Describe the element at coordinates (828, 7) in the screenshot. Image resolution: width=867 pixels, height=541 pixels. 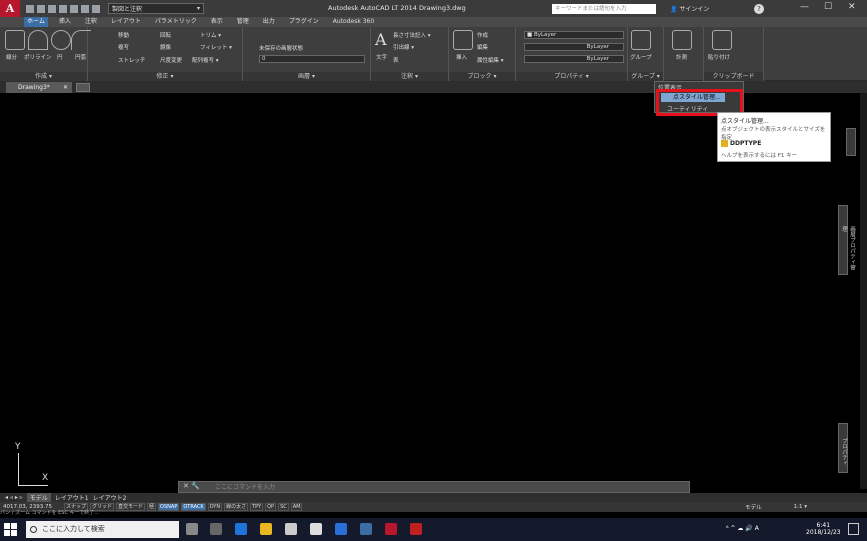
I see `maximize-button: ☐` at that location.